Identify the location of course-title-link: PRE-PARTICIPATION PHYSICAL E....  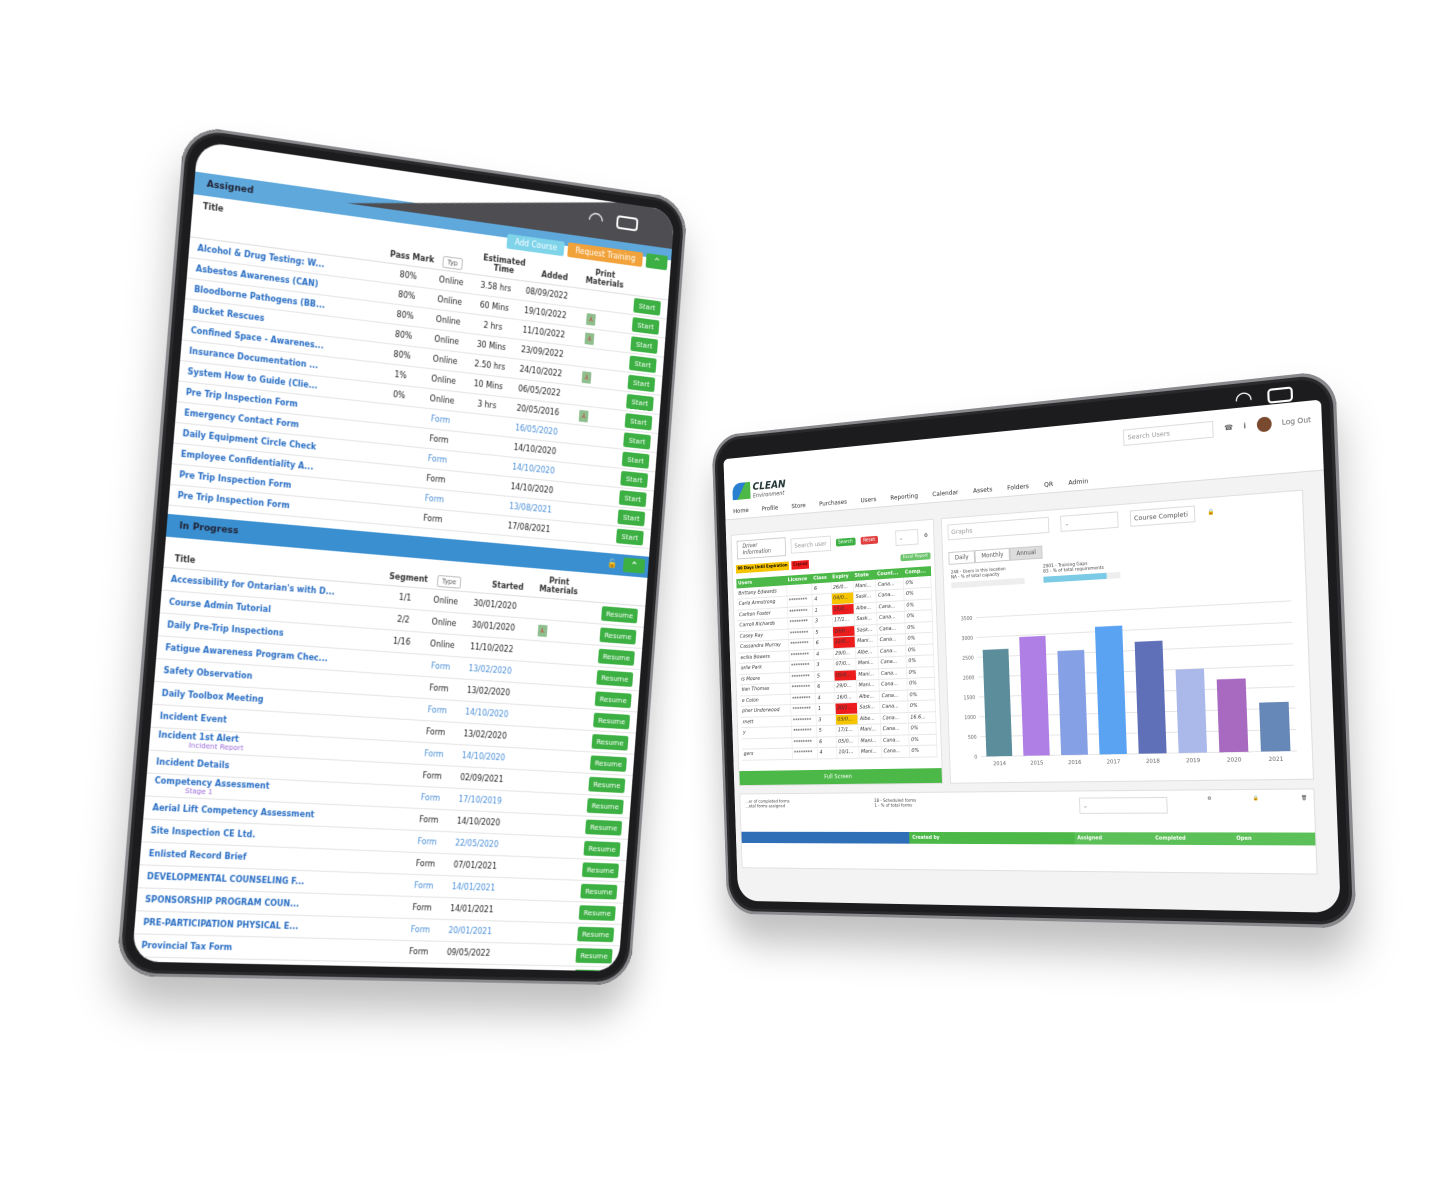
(221, 924).